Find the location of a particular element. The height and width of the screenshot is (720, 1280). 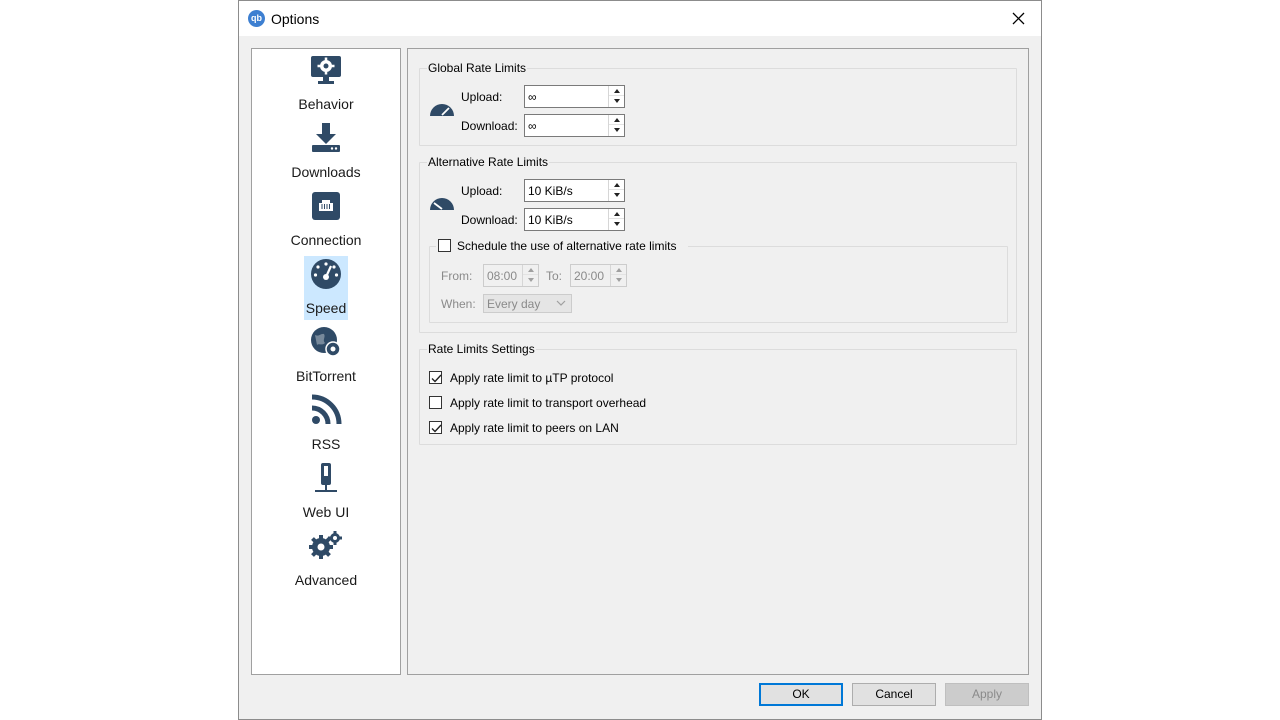

sidebar-item-bittorrent: BitTorrent is located at coordinates (326, 355).